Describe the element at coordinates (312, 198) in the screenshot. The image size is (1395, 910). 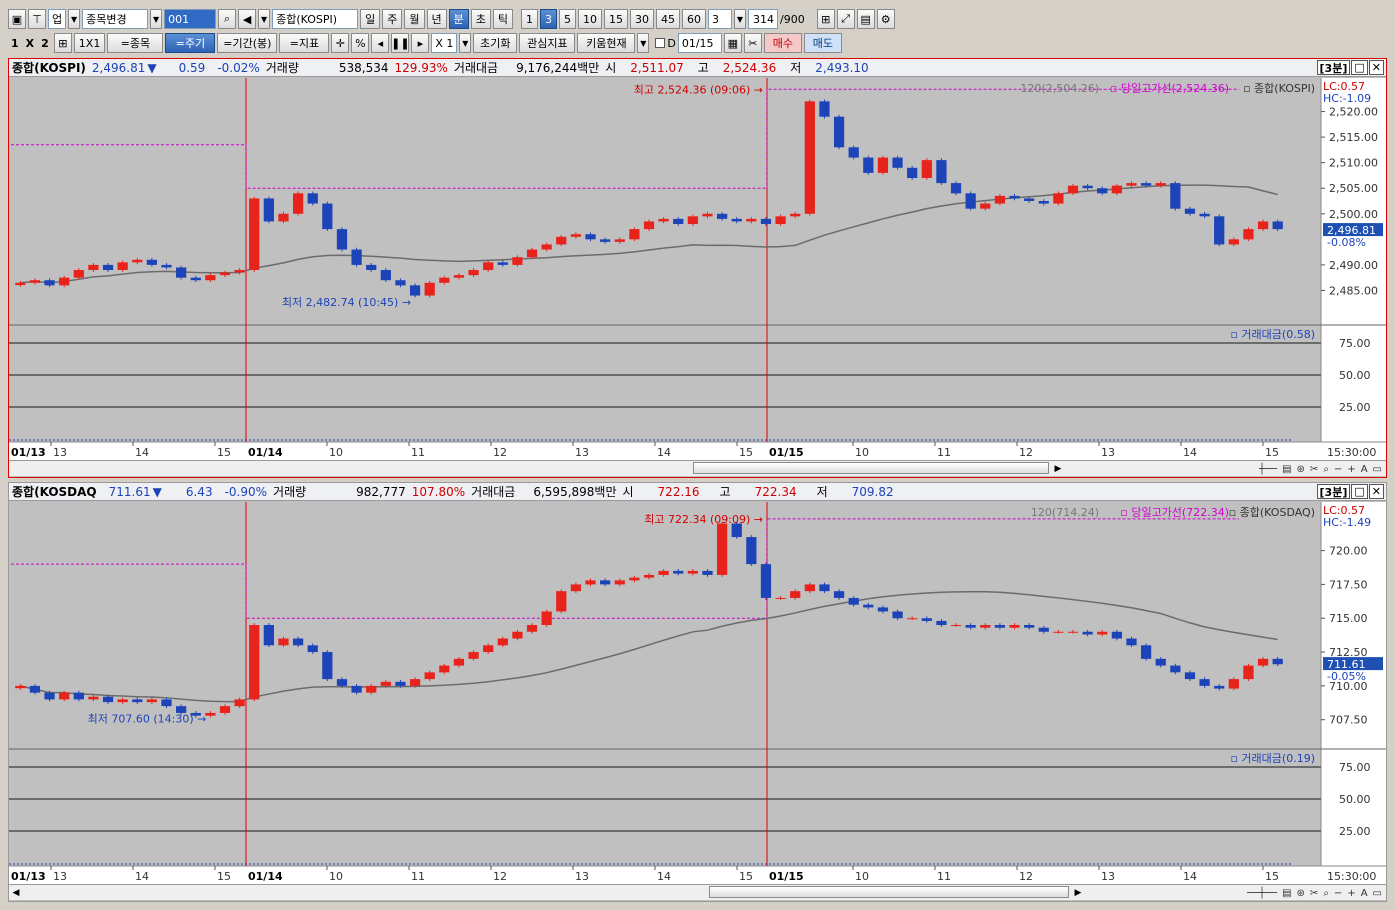
I see `kospi-candle` at that location.